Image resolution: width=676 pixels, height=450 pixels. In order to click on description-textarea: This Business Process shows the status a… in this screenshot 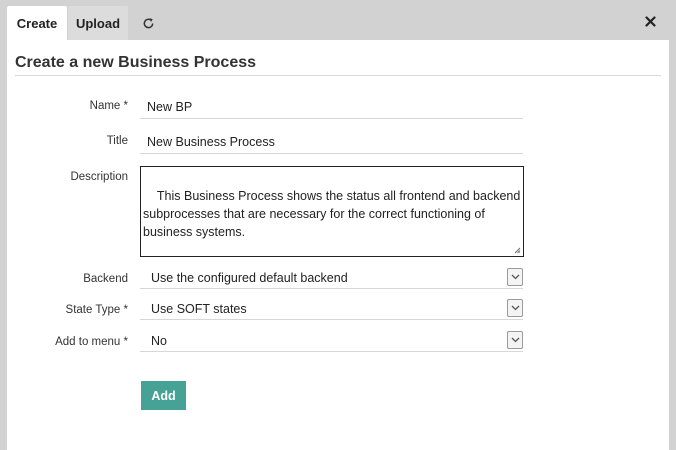, I will do `click(332, 211)`.